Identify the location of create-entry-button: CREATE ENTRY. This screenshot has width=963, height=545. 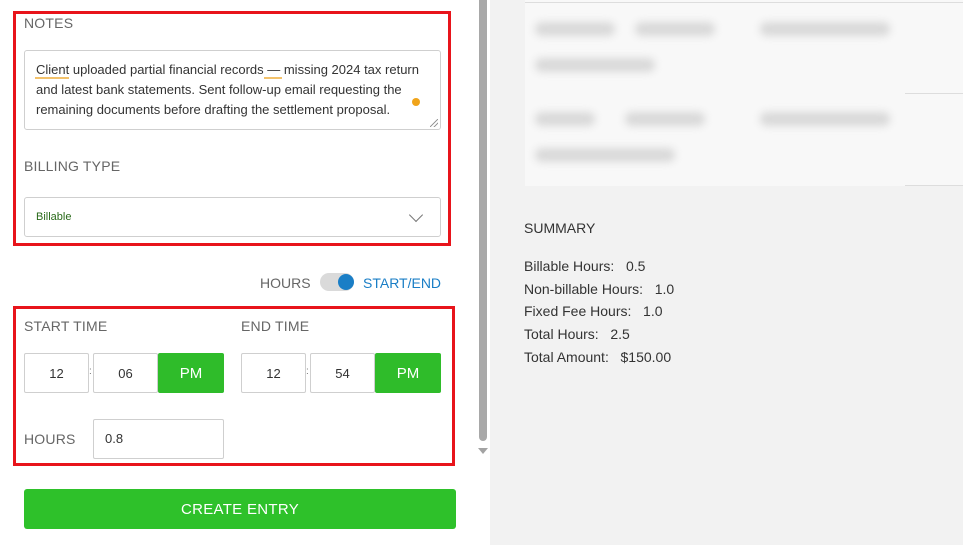
(240, 509).